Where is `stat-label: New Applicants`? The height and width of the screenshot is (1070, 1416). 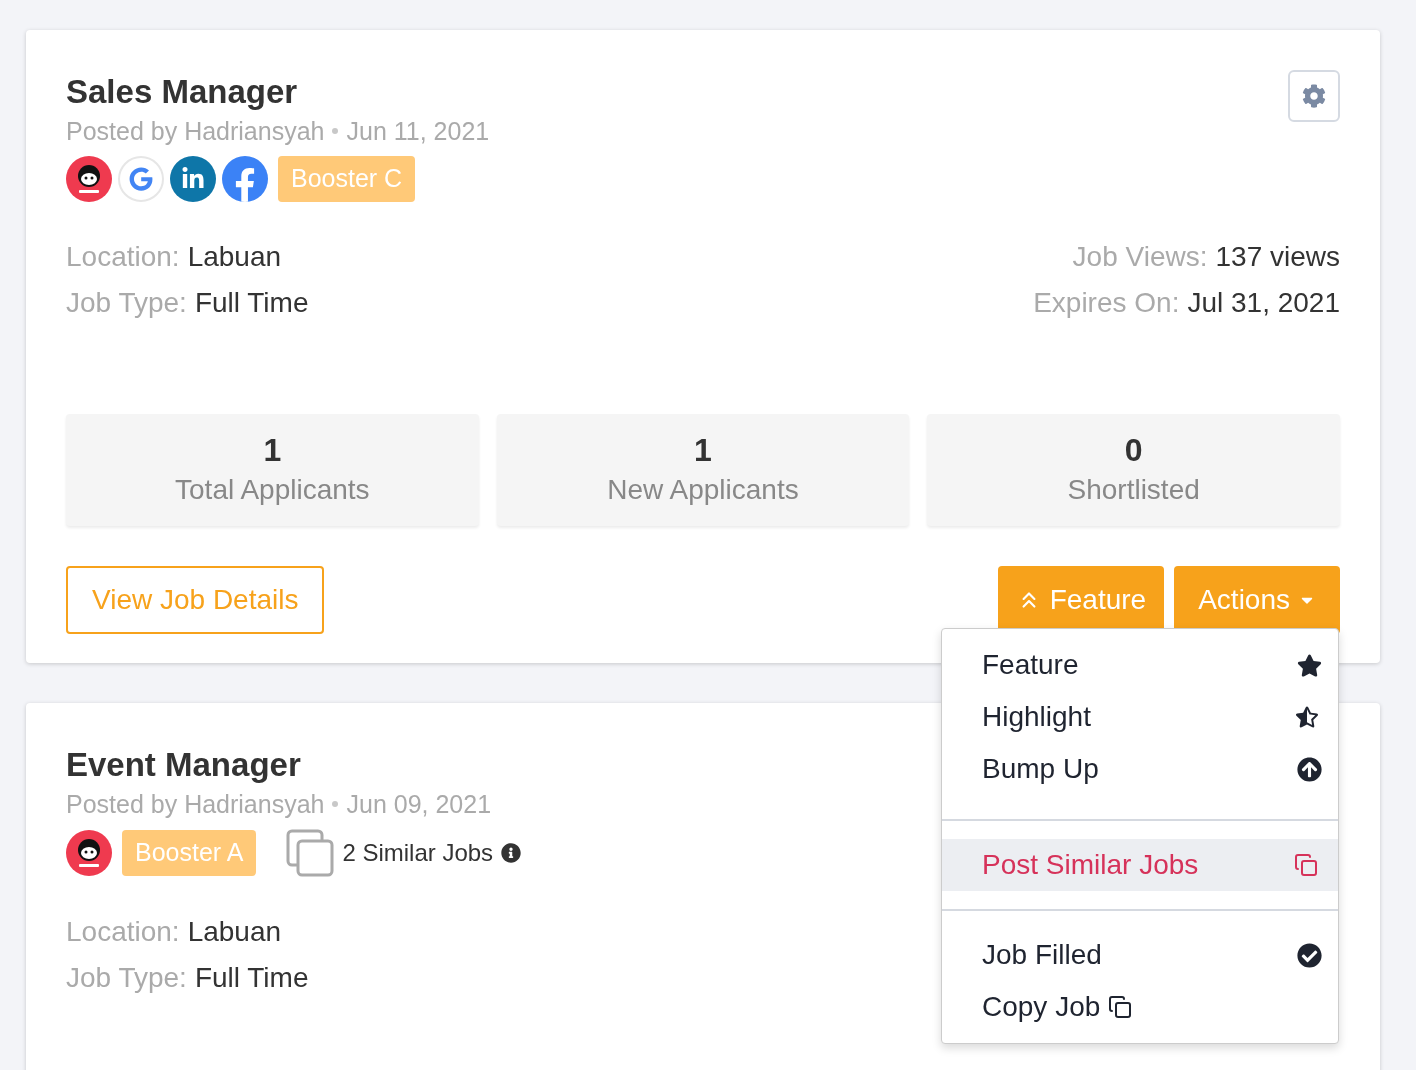 stat-label: New Applicants is located at coordinates (703, 490).